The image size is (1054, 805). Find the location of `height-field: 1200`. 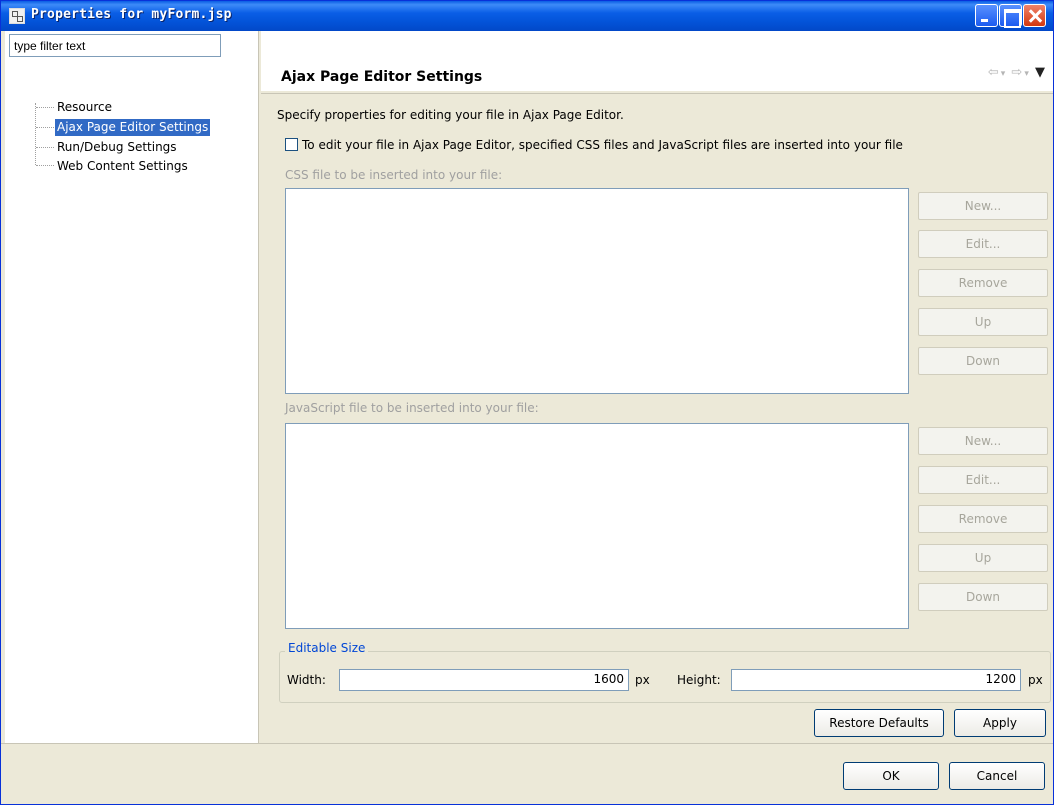

height-field: 1200 is located at coordinates (876, 680).